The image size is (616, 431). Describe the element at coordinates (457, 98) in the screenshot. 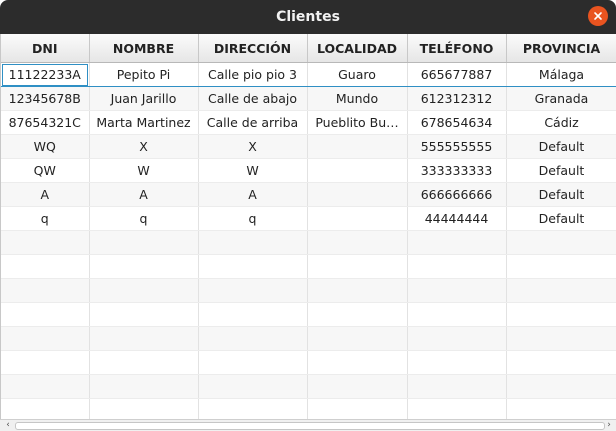

I see `table-cell: 612312312` at that location.